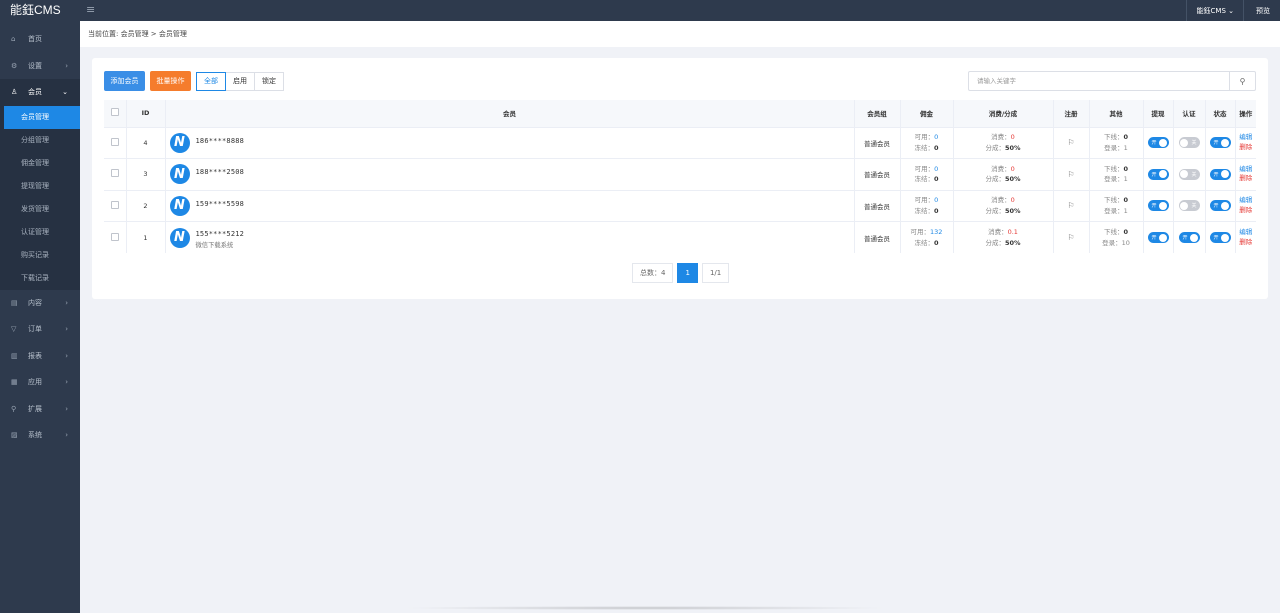 The height and width of the screenshot is (613, 1280). I want to click on submenu-shipping-manage: 发货管理, so click(40, 209).